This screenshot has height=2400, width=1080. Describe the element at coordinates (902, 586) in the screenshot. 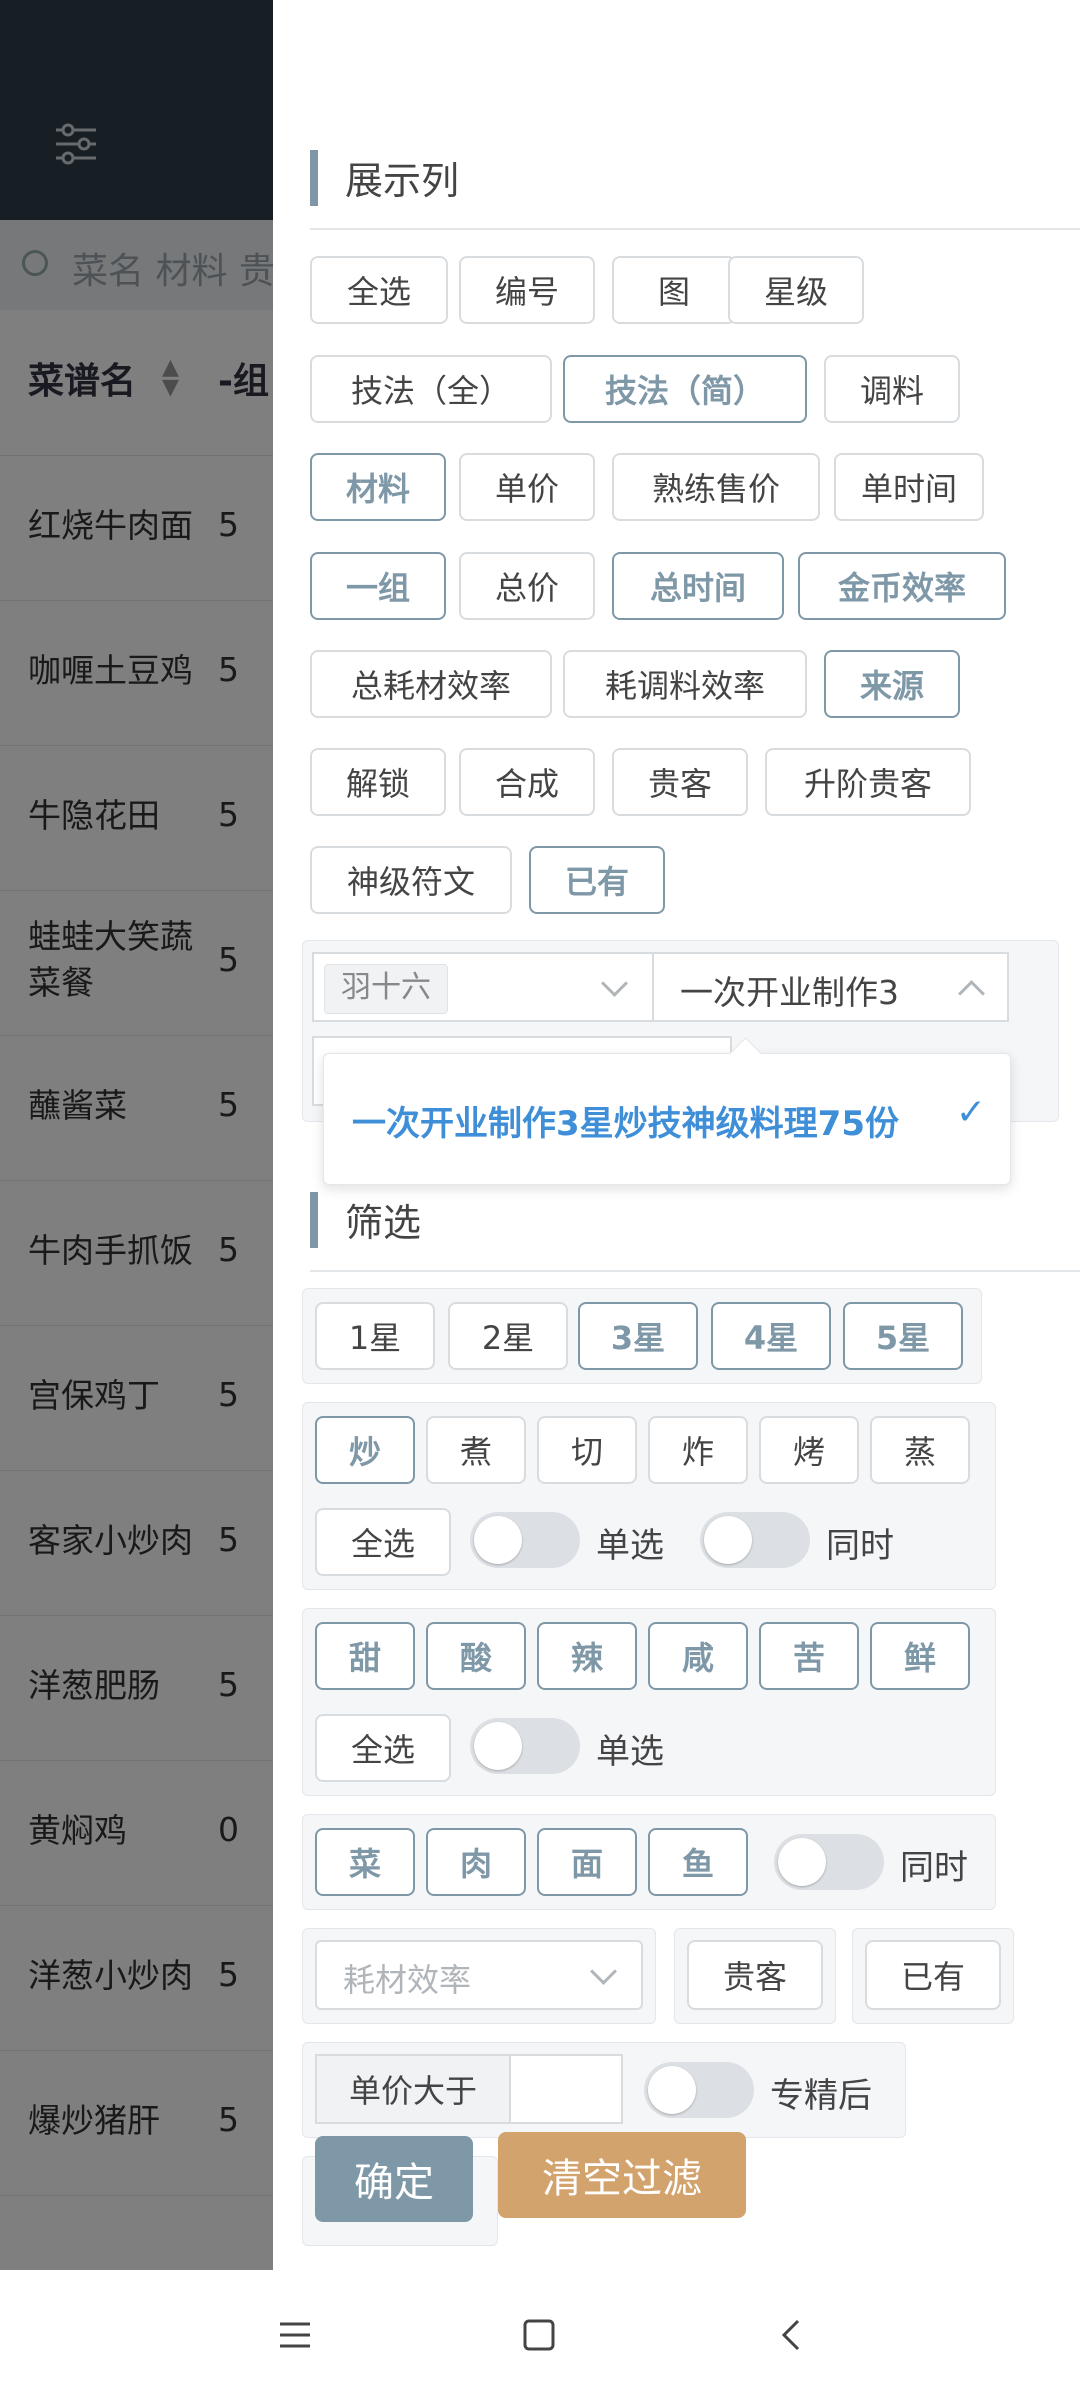

I see `column-toggle-button: 金币效率` at that location.